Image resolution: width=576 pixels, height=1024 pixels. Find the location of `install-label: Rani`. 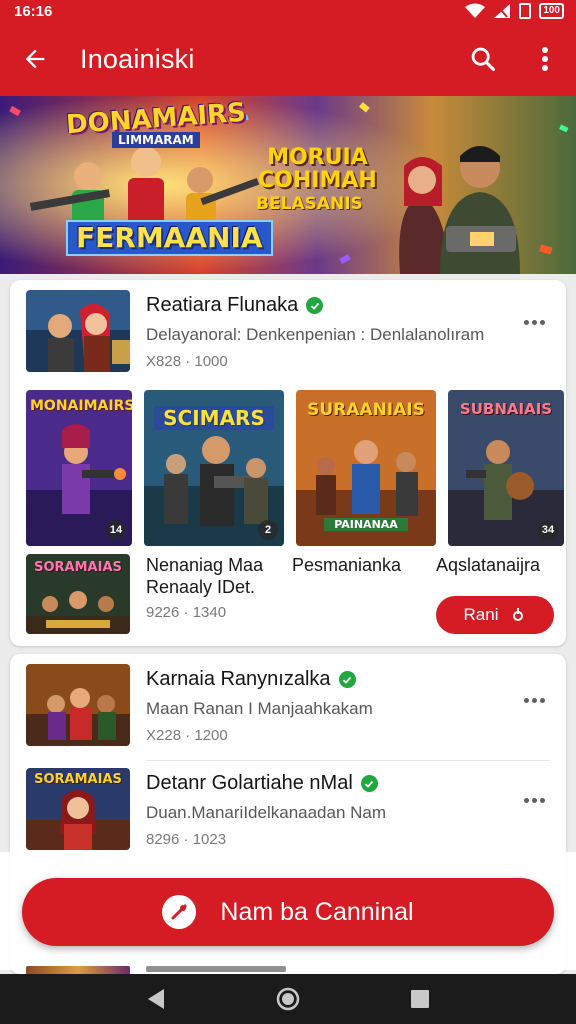

install-label: Rani is located at coordinates (481, 614).